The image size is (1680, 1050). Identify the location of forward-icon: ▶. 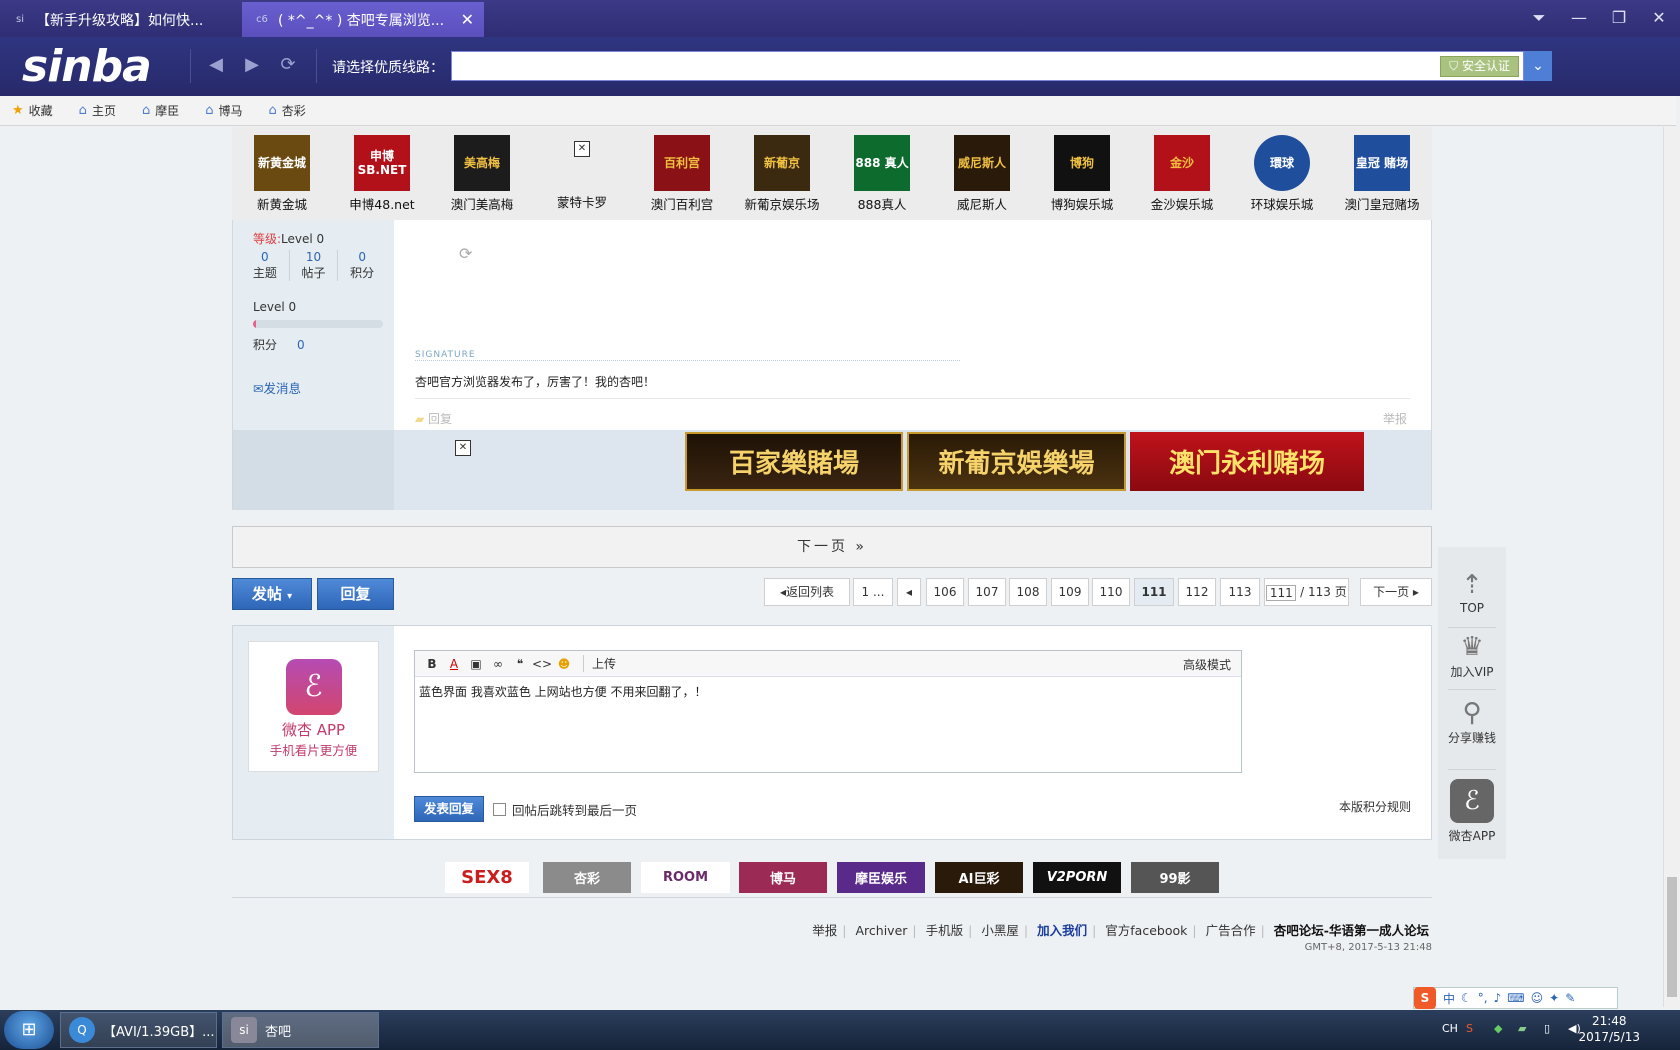
(252, 65).